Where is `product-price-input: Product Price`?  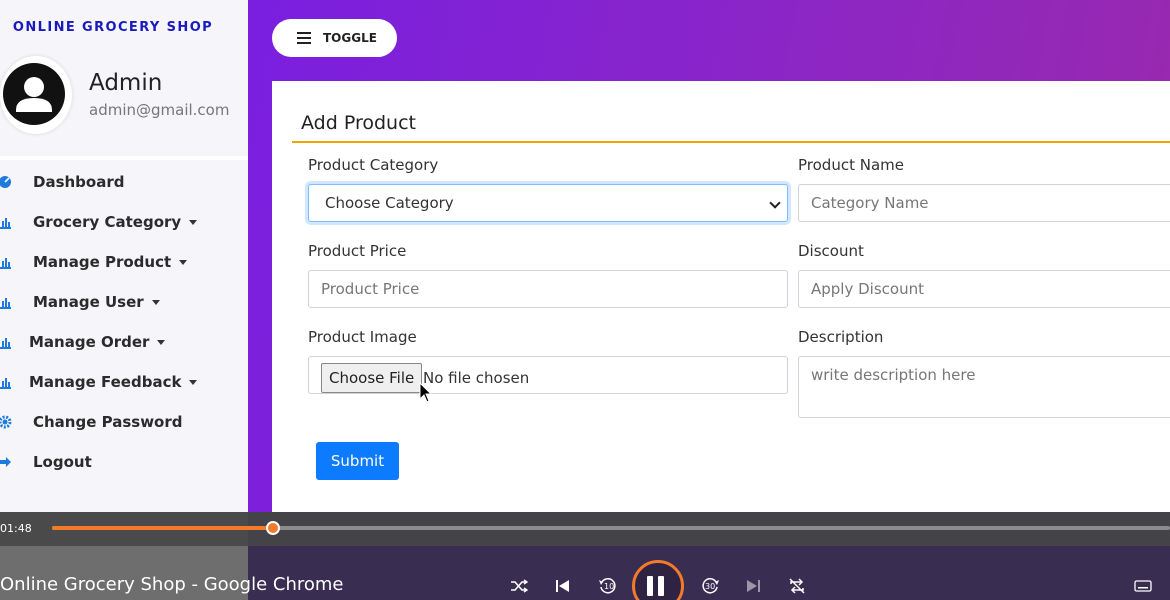 product-price-input: Product Price is located at coordinates (548, 289).